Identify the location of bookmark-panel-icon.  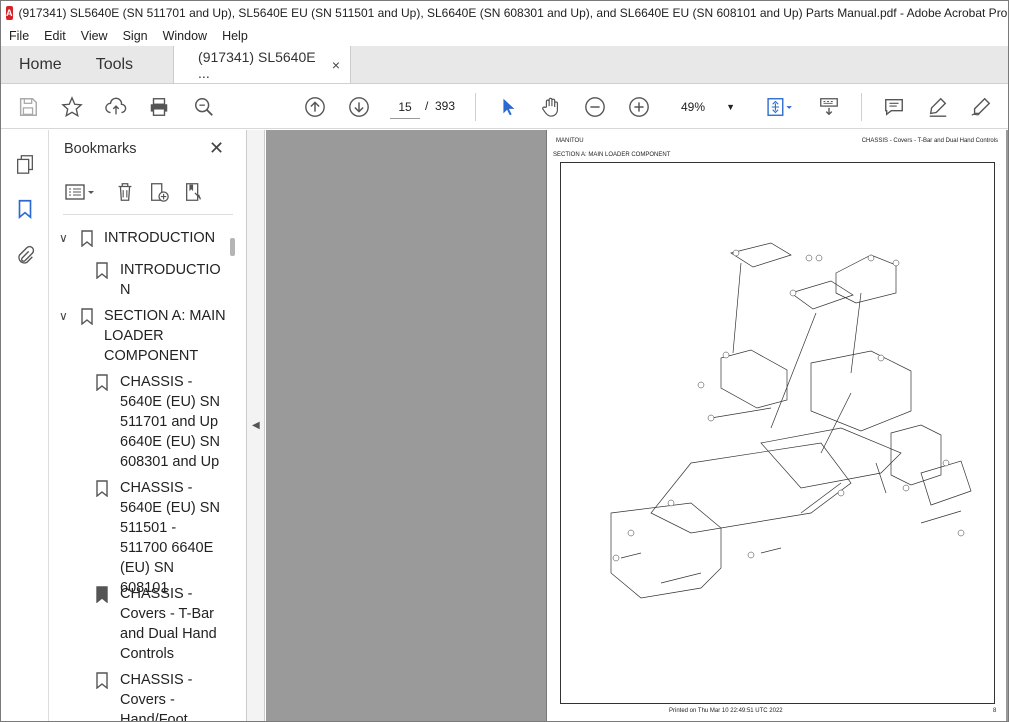
(25, 209).